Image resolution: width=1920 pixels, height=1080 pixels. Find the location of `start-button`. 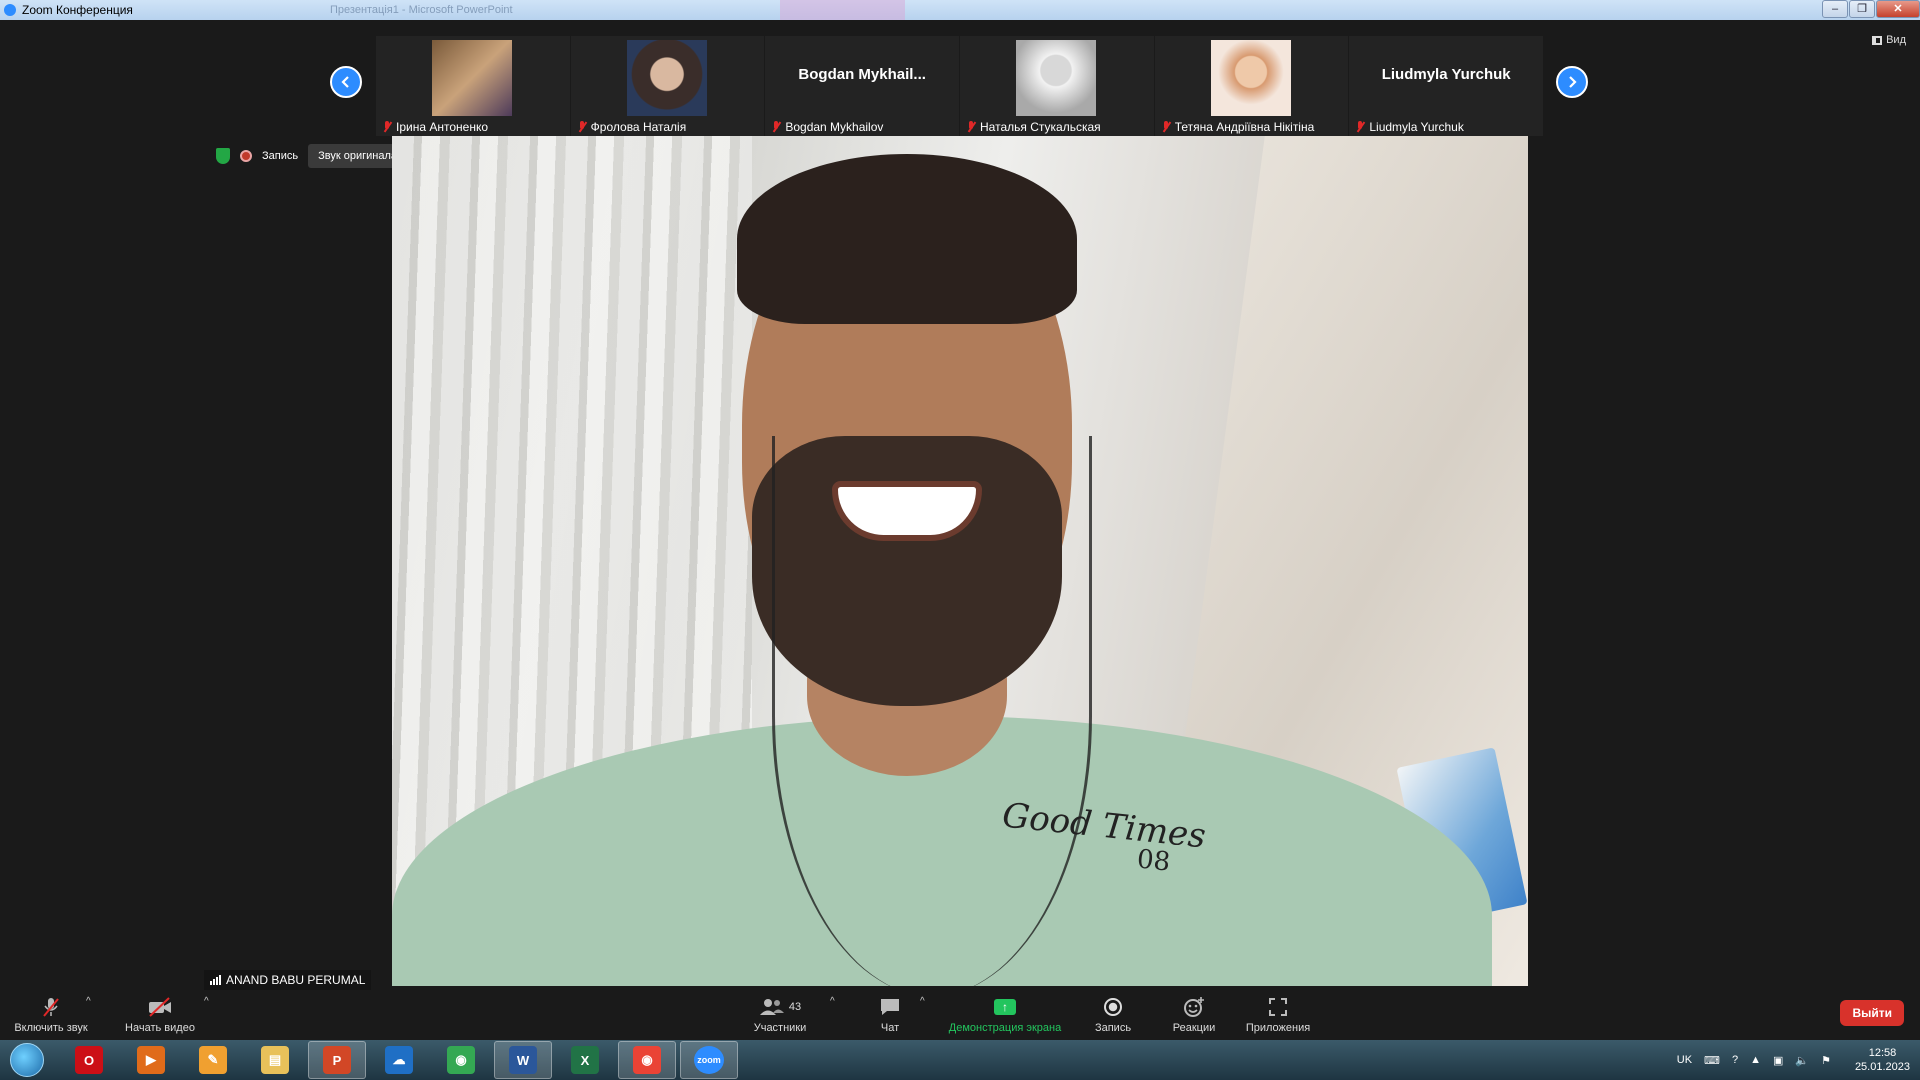

start-button is located at coordinates (27, 1060).